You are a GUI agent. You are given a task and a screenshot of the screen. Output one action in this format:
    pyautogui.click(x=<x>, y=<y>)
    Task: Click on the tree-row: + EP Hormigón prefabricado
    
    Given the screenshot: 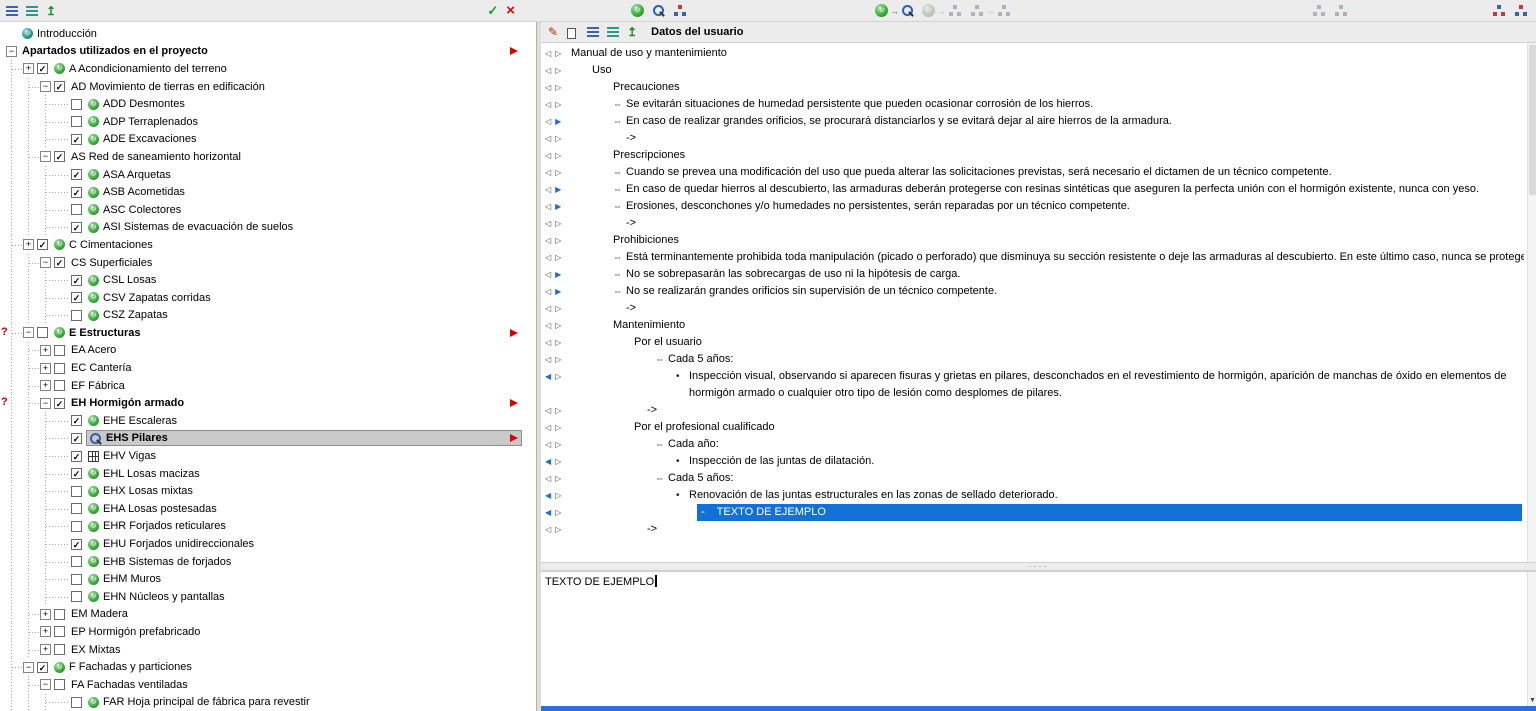 What is the action you would take?
    pyautogui.click(x=268, y=632)
    